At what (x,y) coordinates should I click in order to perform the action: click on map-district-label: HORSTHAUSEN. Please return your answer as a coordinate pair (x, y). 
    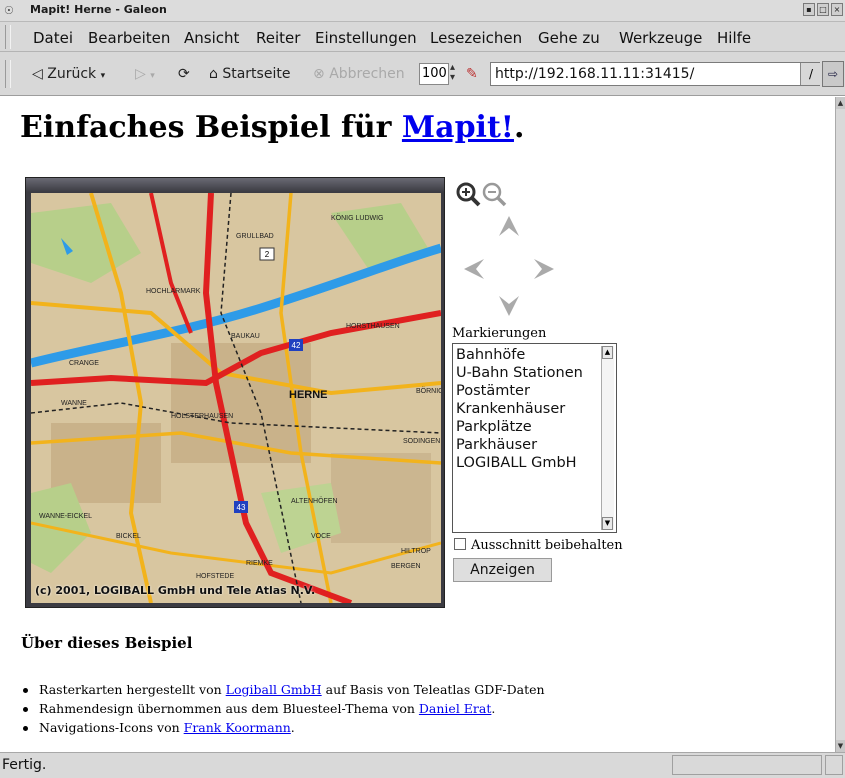
    Looking at the image, I should click on (373, 326).